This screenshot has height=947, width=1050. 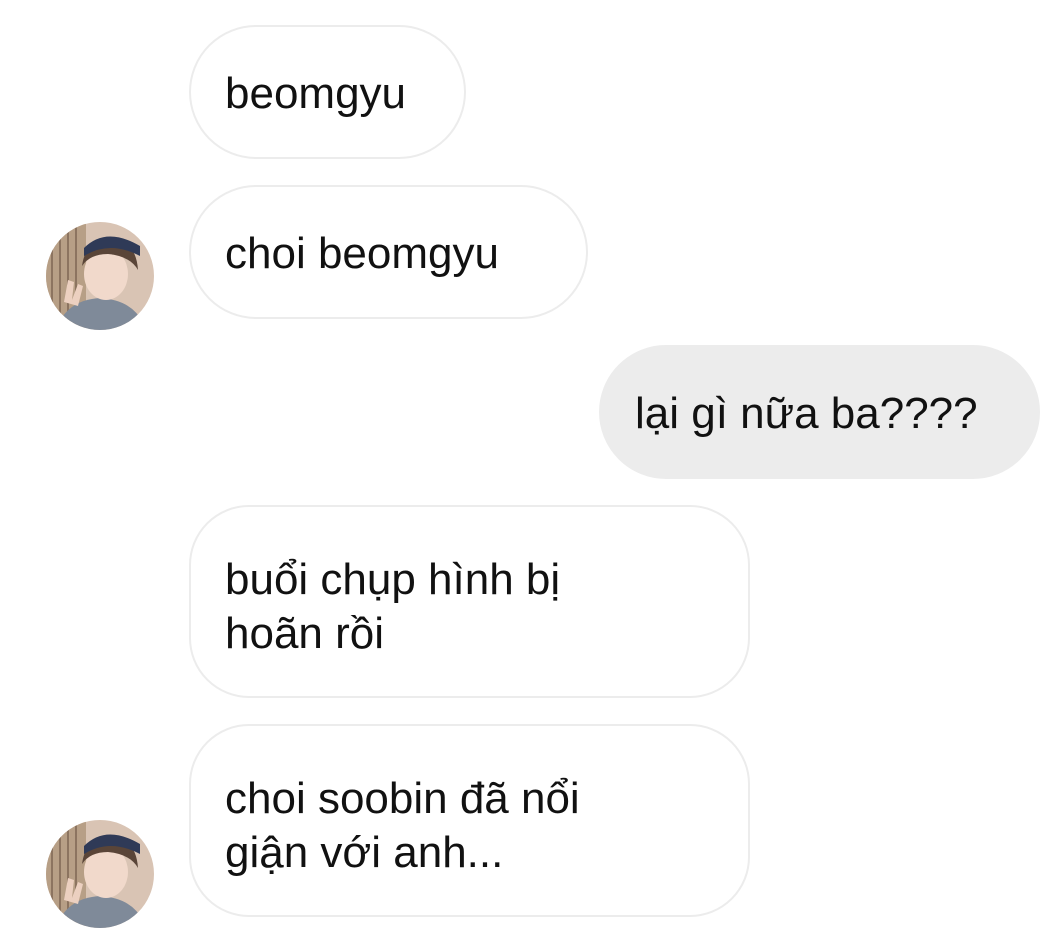 I want to click on message-bubble-incoming: beomgyu, so click(x=327, y=92).